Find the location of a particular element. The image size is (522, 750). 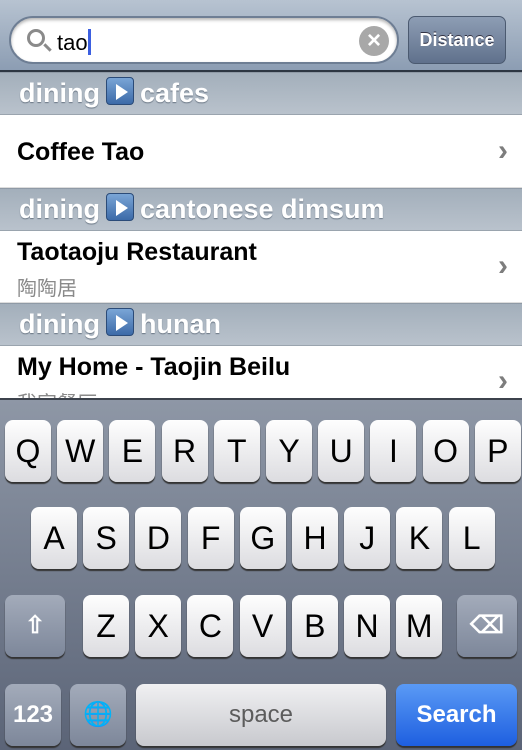

key-l: L is located at coordinates (471, 538).